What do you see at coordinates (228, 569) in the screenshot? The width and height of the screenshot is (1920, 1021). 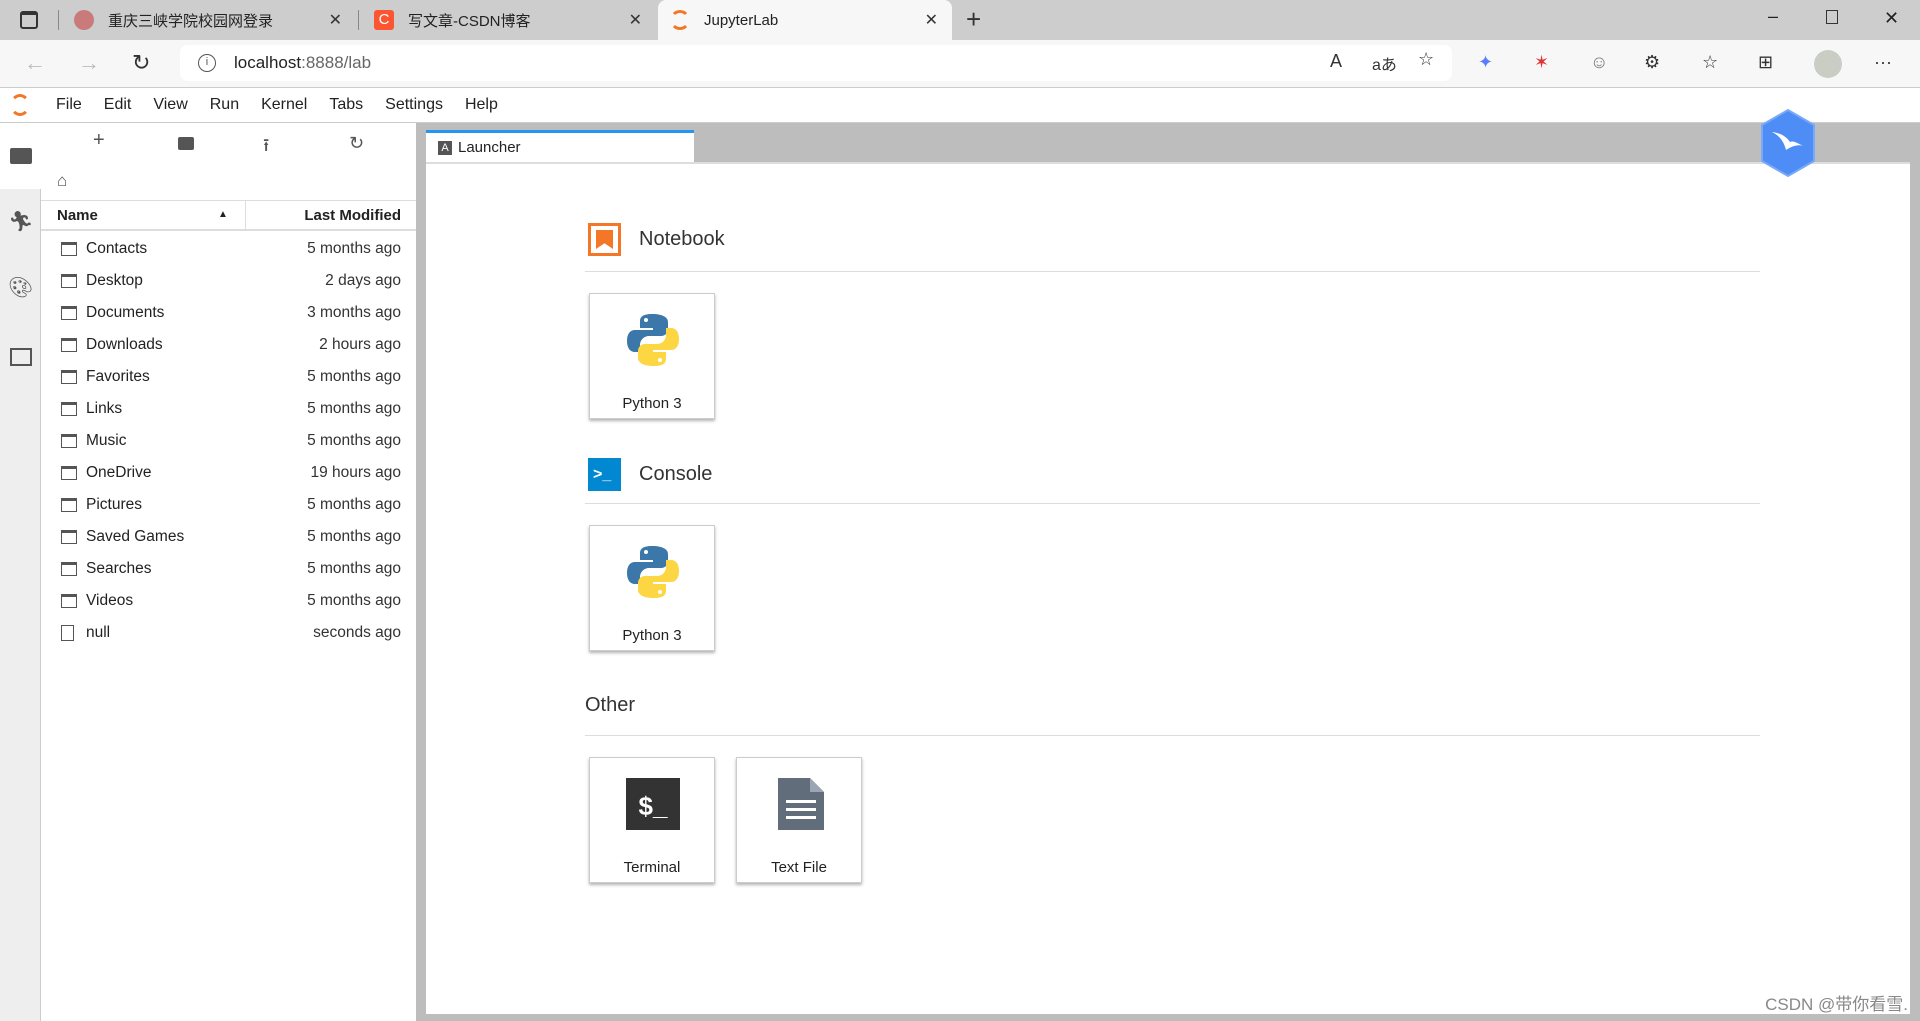 I see `file-row: Searches 5 months ago` at bounding box center [228, 569].